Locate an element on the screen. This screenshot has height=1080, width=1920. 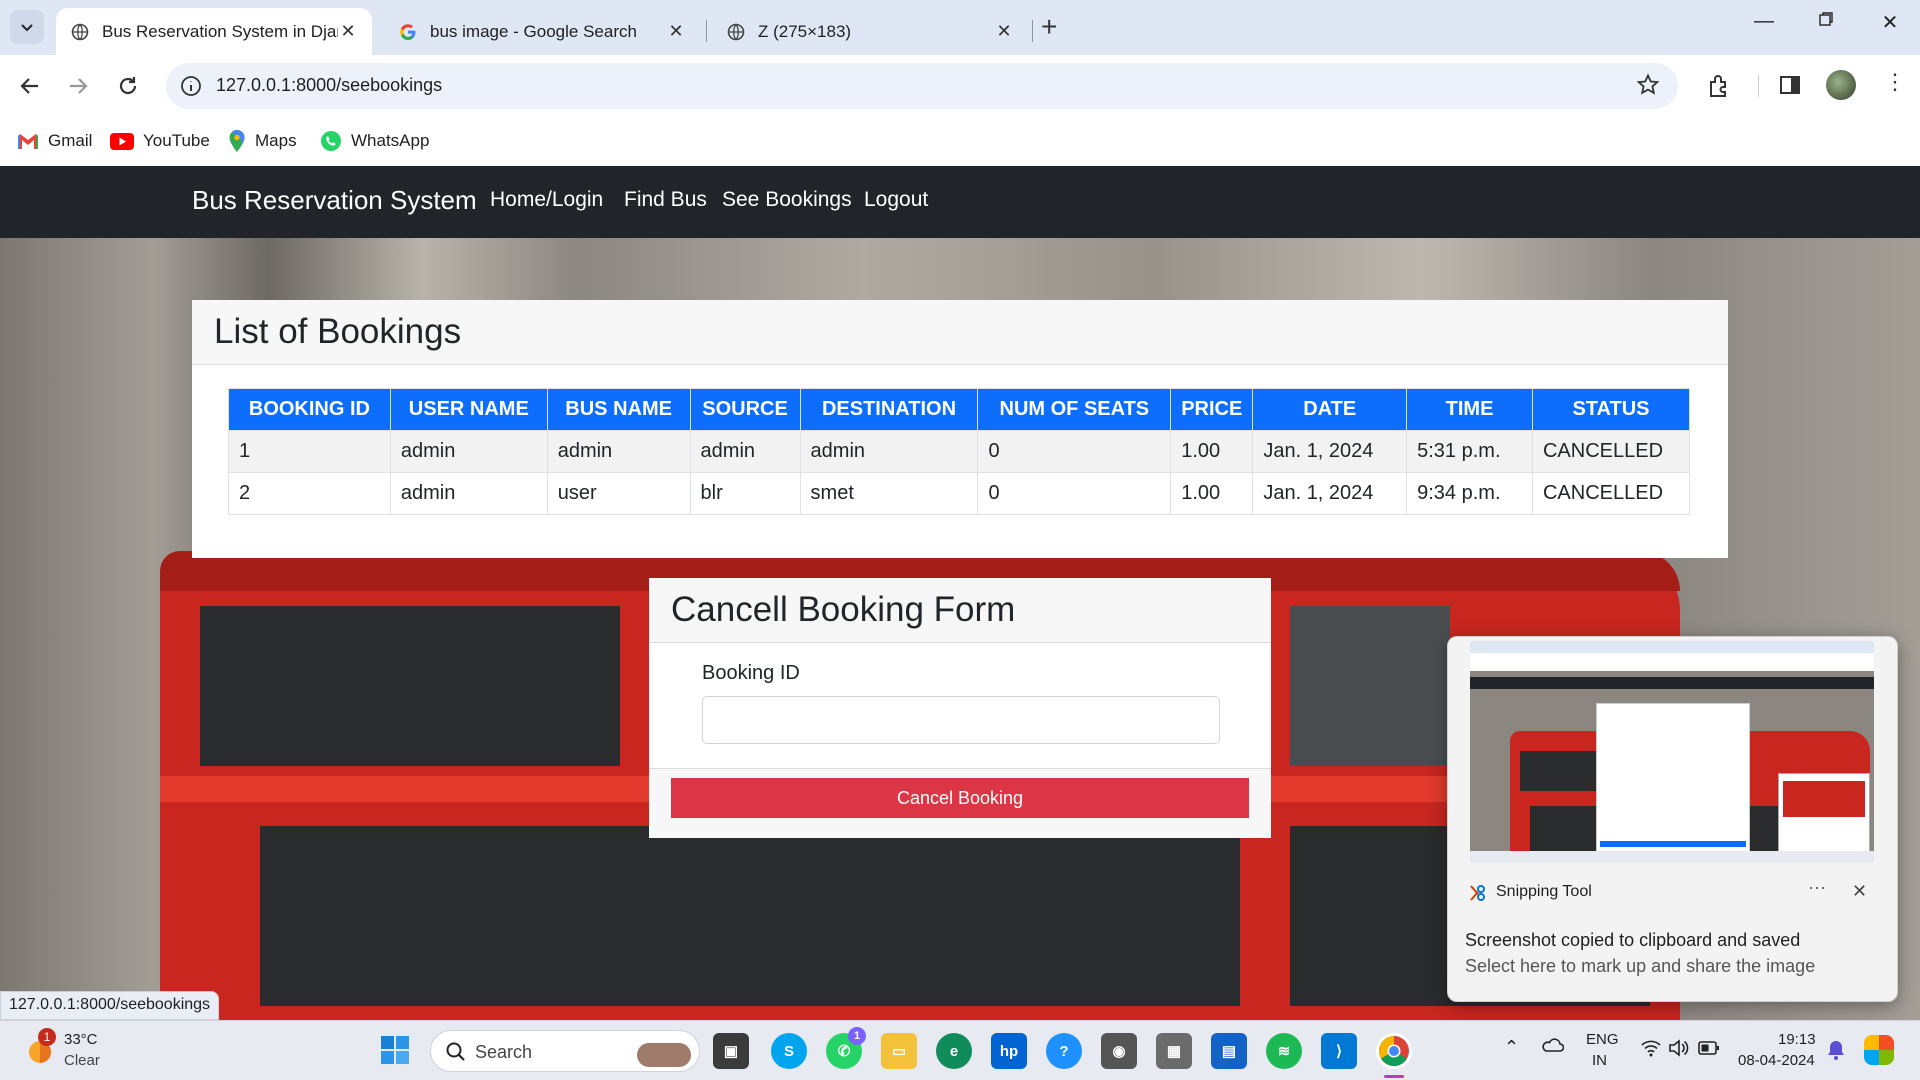
microsoft-store-icon: ▤ is located at coordinates (1229, 1051).